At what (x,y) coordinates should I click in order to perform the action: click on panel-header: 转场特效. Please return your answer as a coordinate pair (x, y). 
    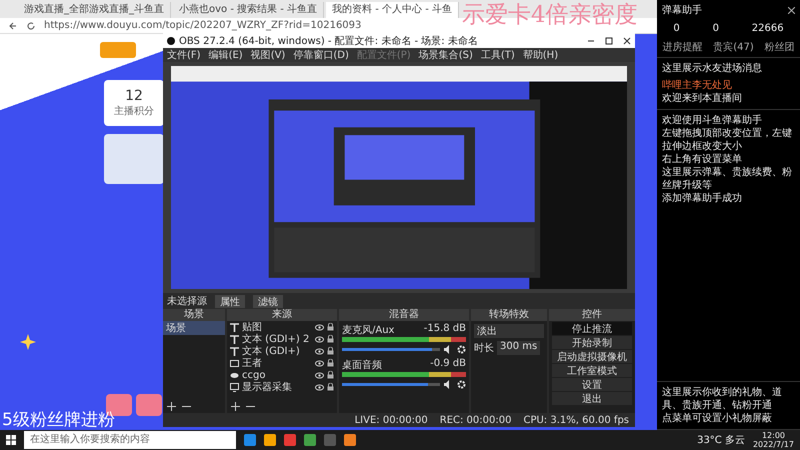
    Looking at the image, I should click on (509, 315).